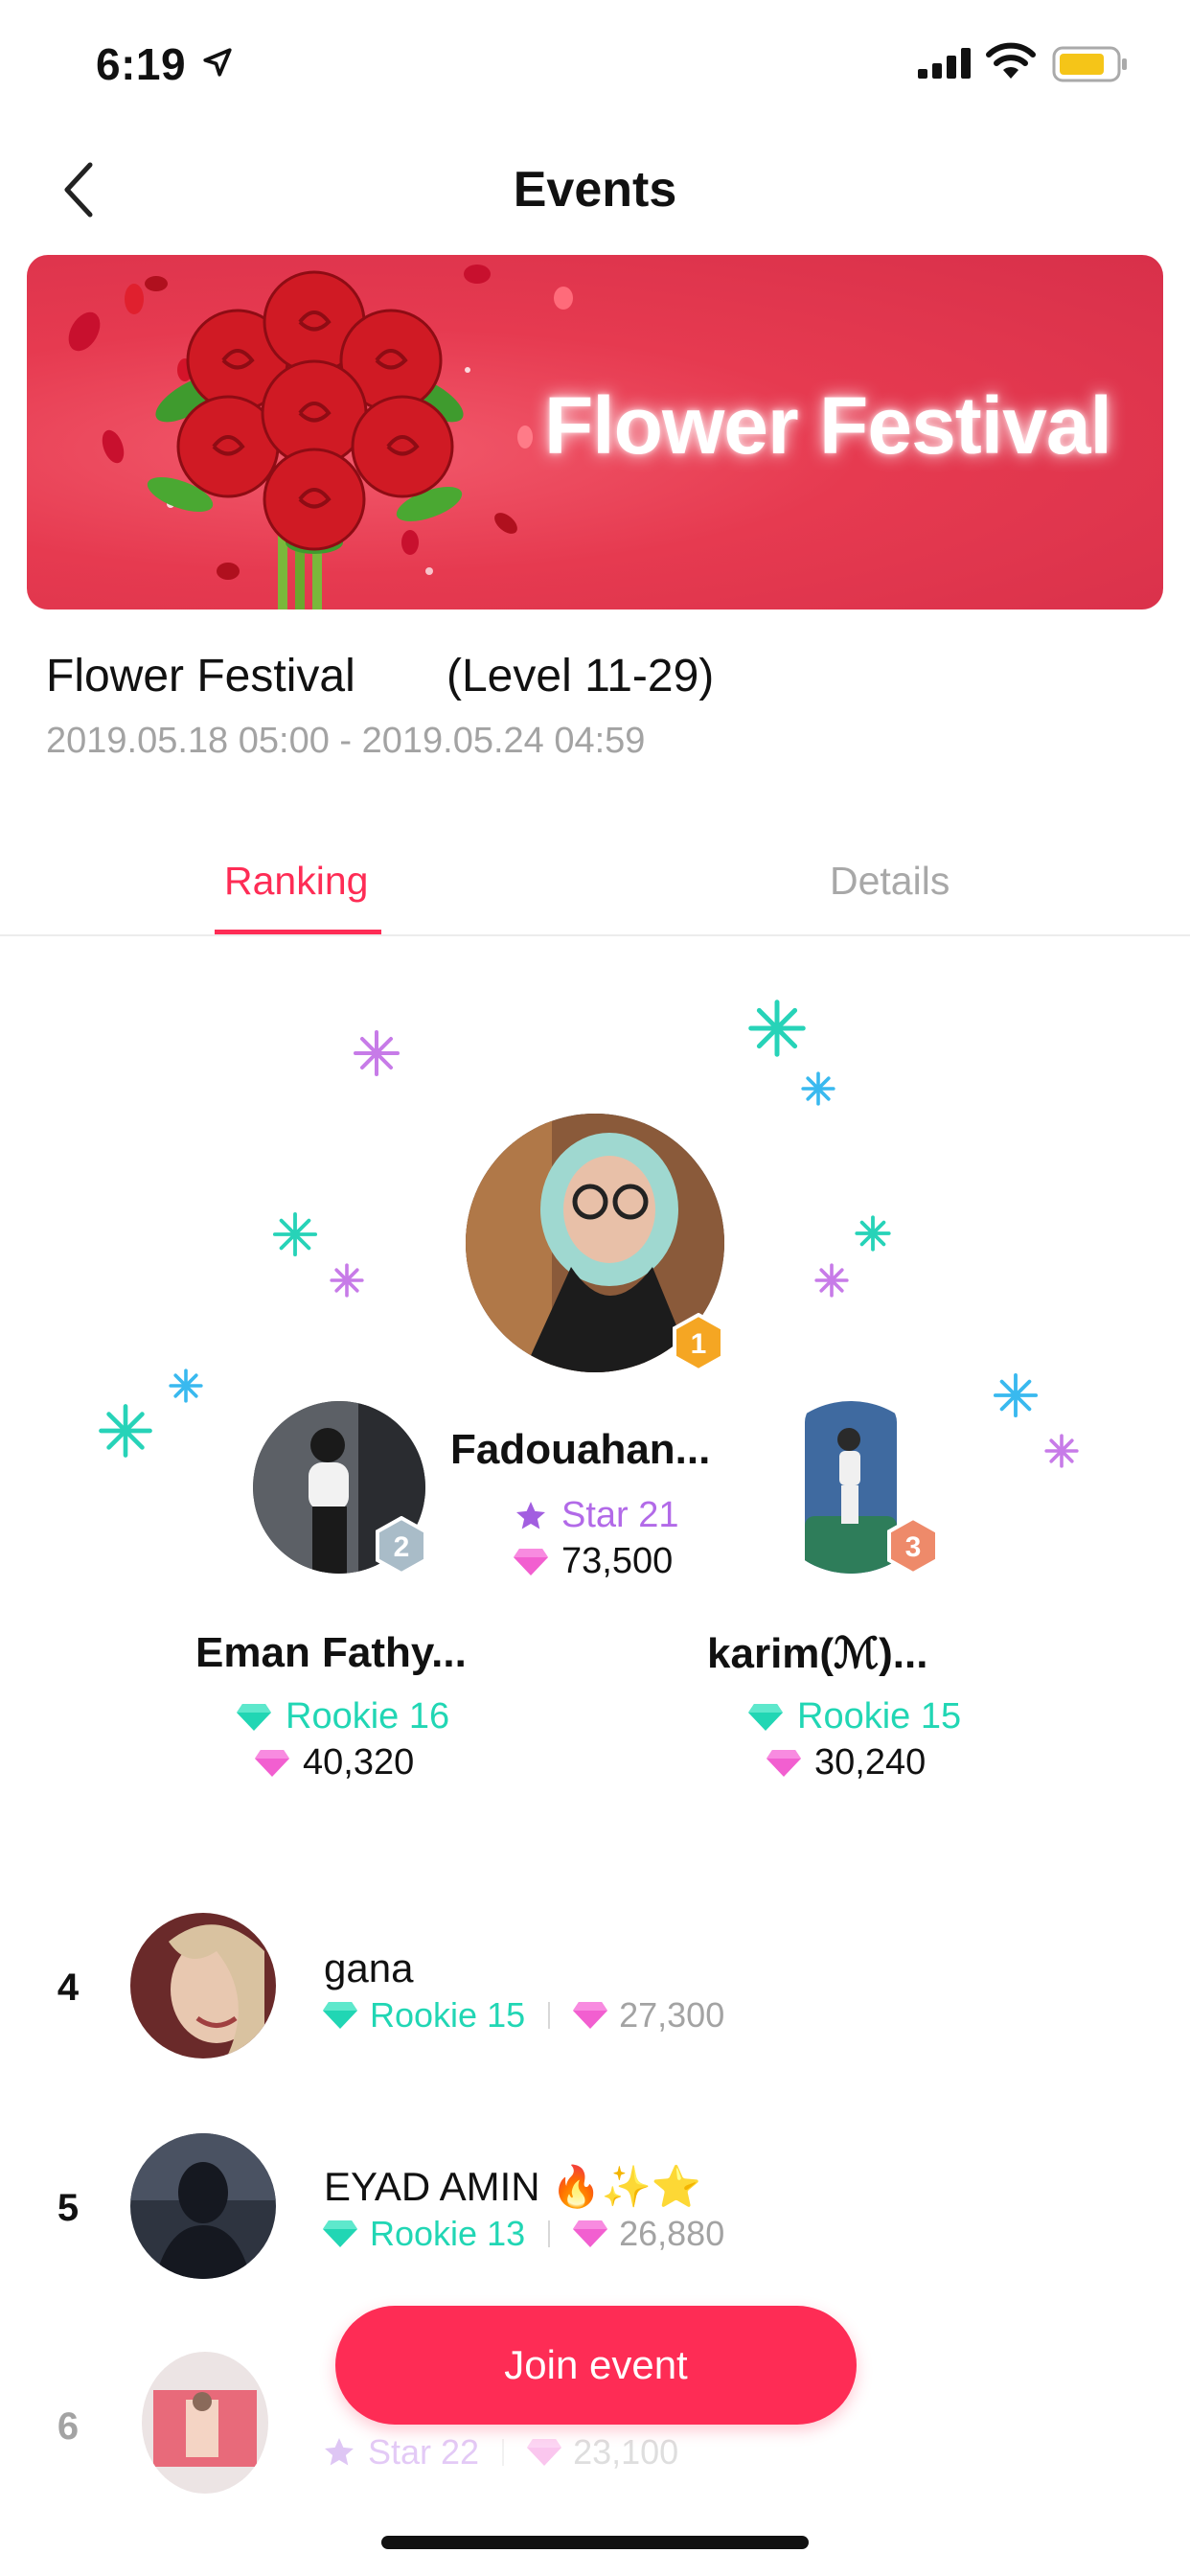 This screenshot has height=2576, width=1190. I want to click on rank-1-score: 73,500, so click(593, 1561).